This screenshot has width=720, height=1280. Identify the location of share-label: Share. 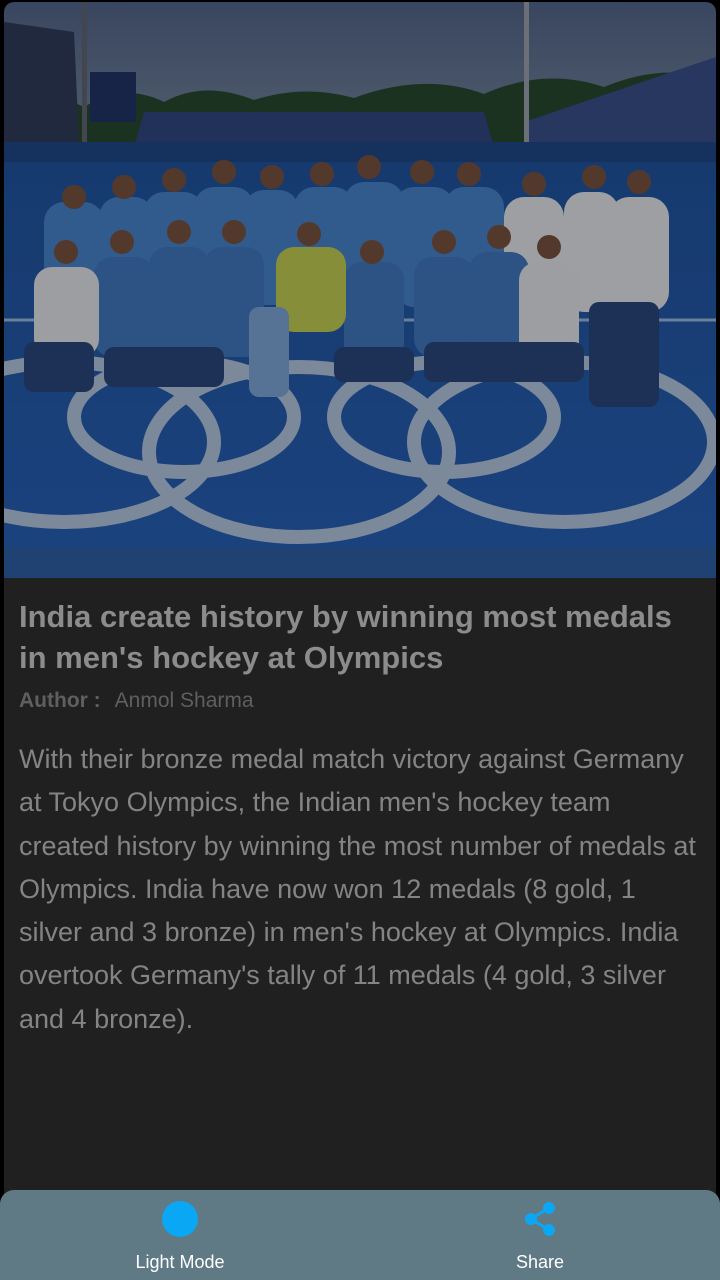
(540, 1262).